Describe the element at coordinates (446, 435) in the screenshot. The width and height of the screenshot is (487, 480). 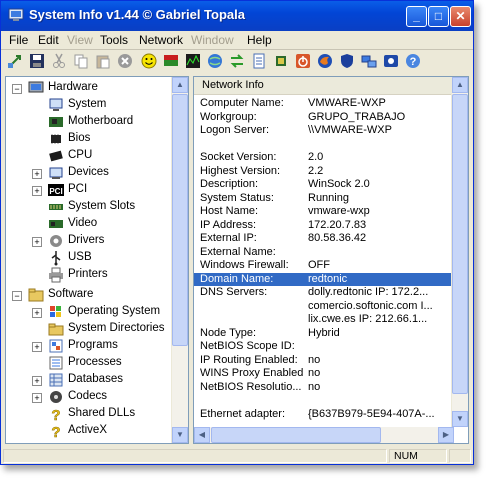
I see `scroll-right-button: ▶` at that location.